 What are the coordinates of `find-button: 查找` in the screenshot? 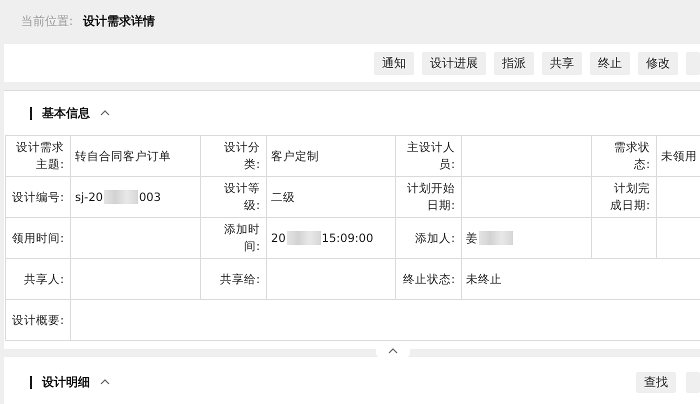 It's located at (656, 382).